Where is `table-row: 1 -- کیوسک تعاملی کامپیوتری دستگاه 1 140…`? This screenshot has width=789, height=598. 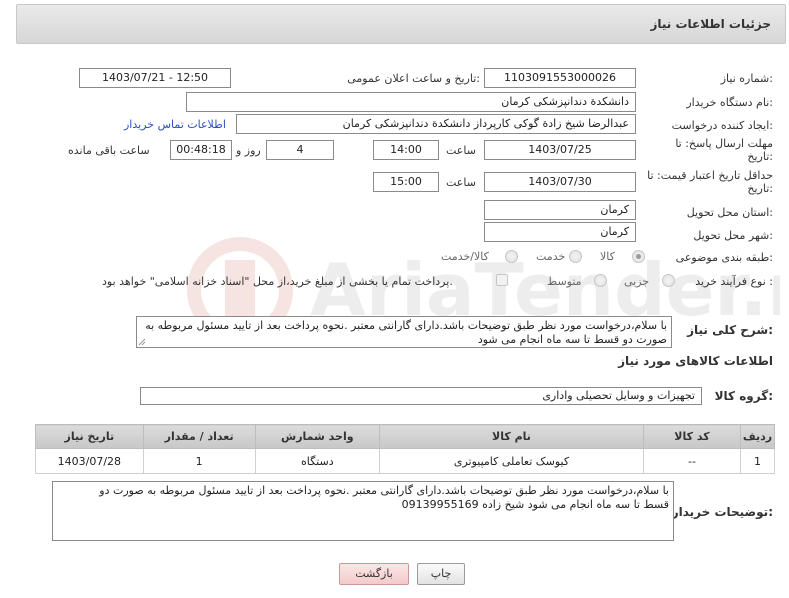 table-row: 1 -- کیوسک تعاملی کامپیوتری دستگاه 1 140… is located at coordinates (405, 461).